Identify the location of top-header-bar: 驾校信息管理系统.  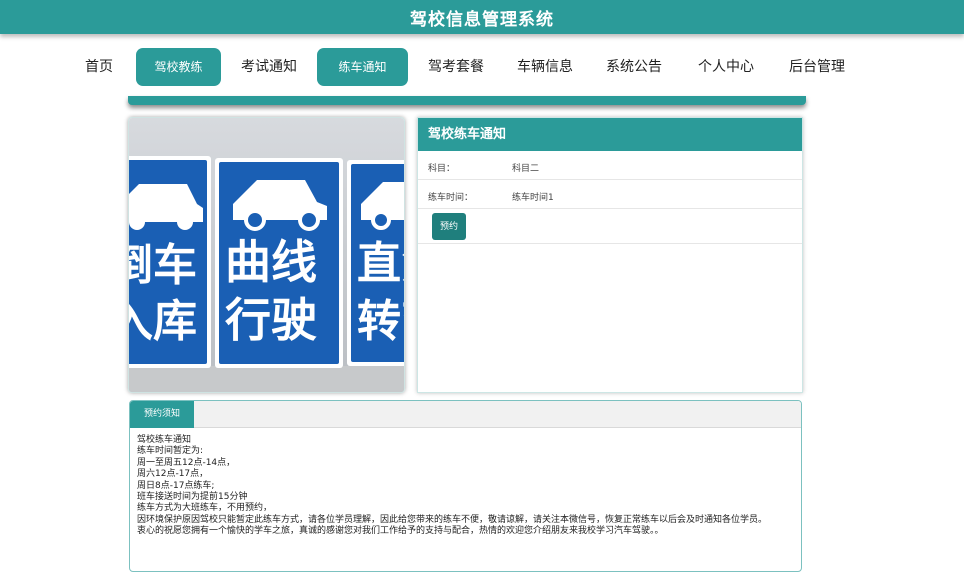
(482, 17).